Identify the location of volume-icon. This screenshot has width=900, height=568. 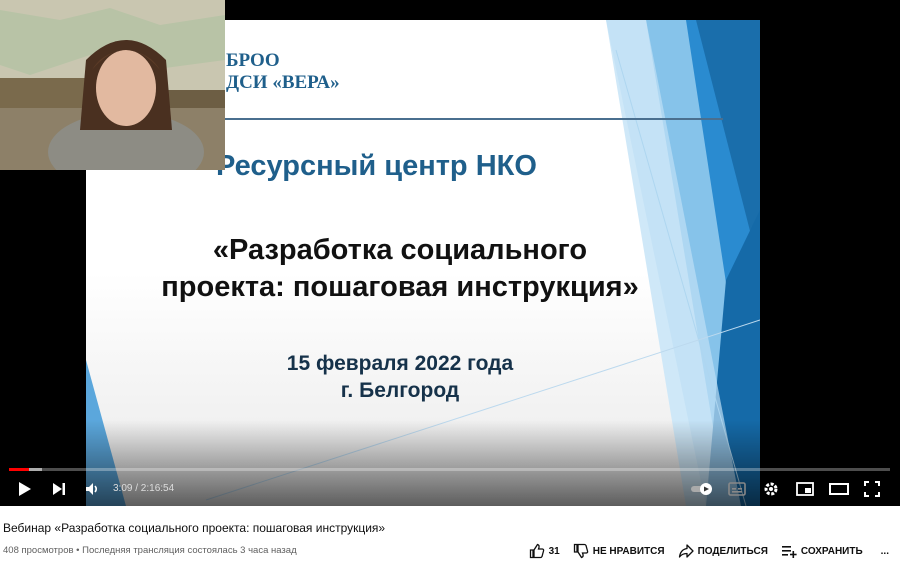
(92, 489).